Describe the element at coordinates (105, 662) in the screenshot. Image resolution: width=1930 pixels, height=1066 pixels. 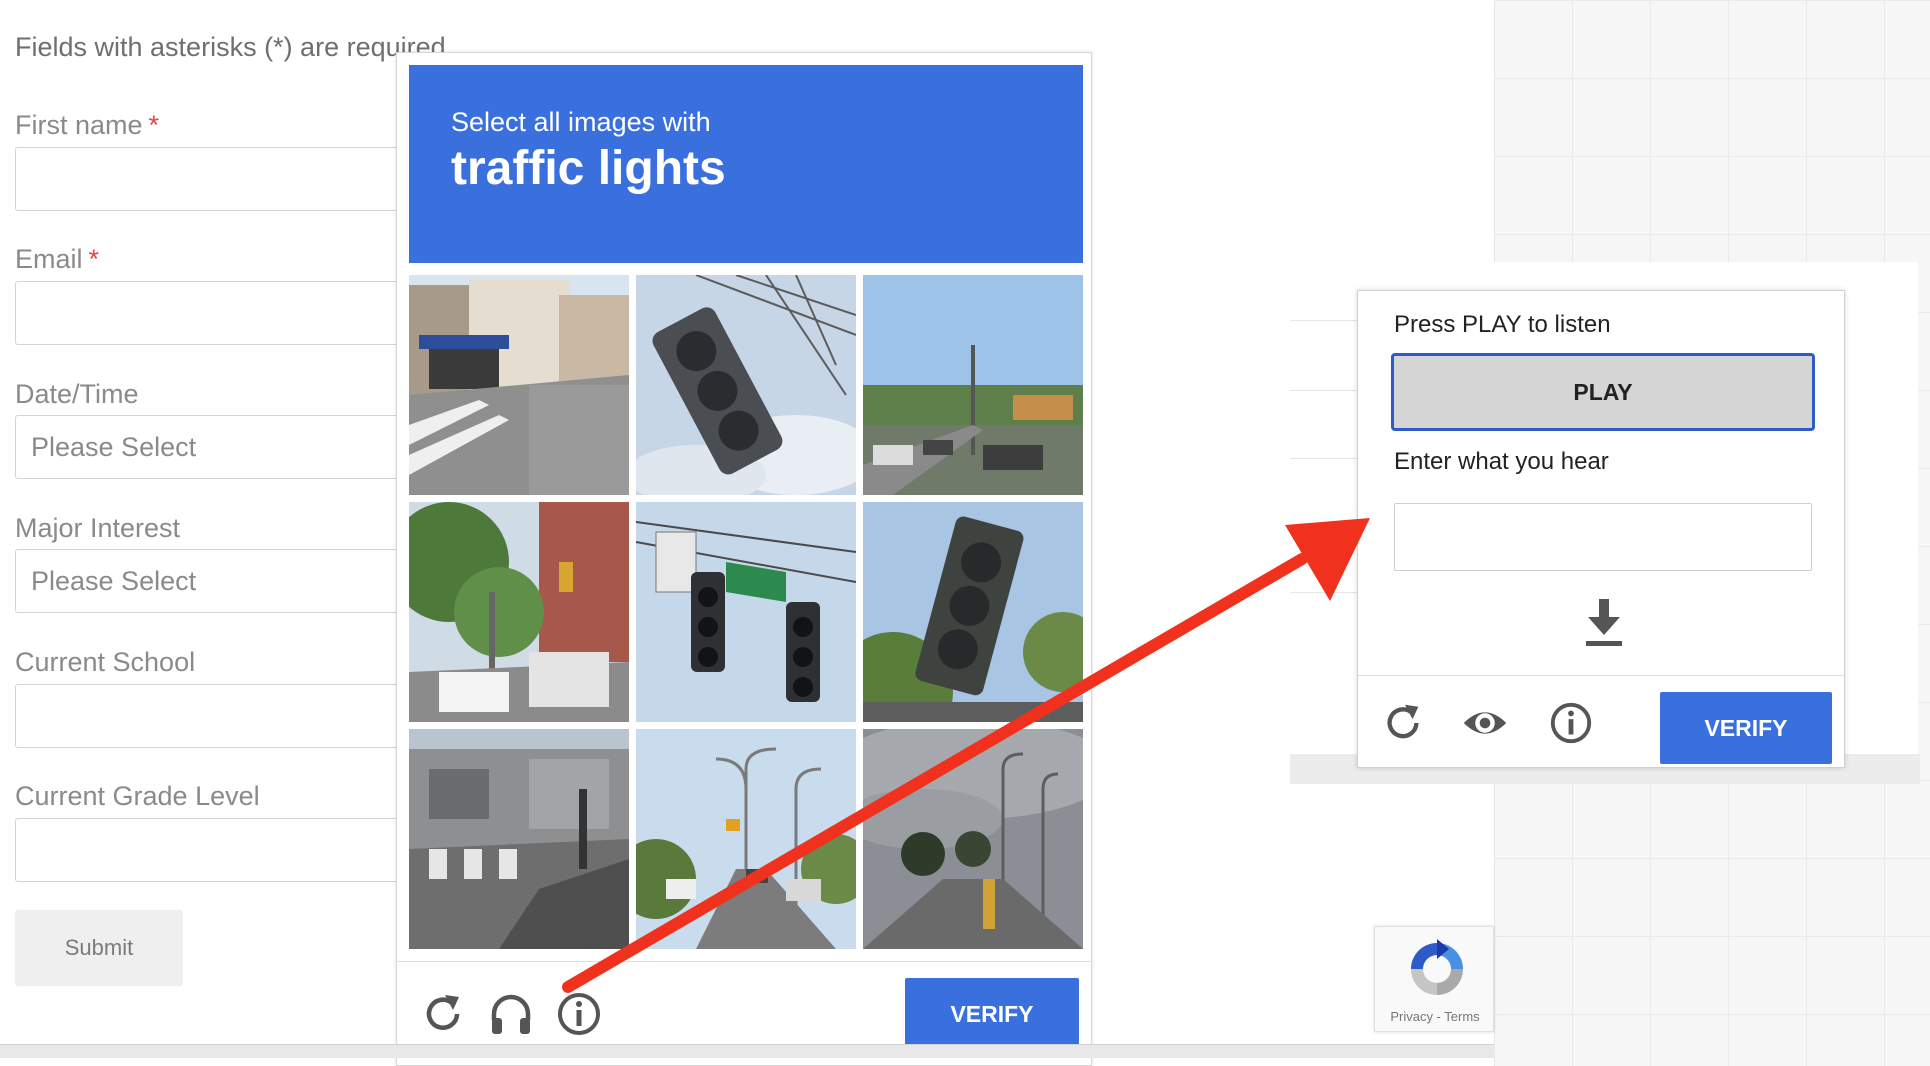
I see `current-school-label: Current School` at that location.